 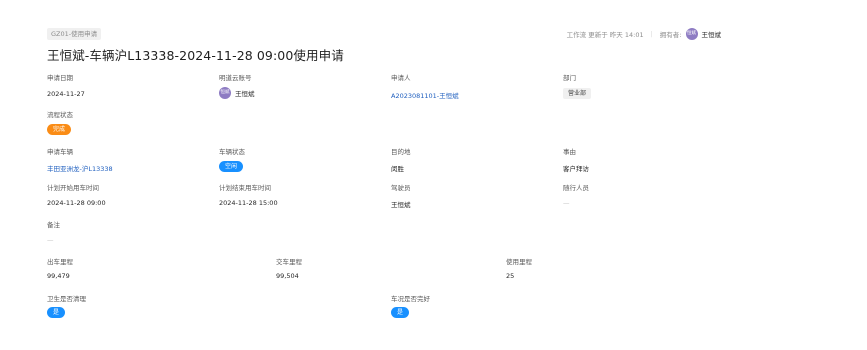 What do you see at coordinates (60, 152) in the screenshot?
I see `vehicle-label: 申请车辆` at bounding box center [60, 152].